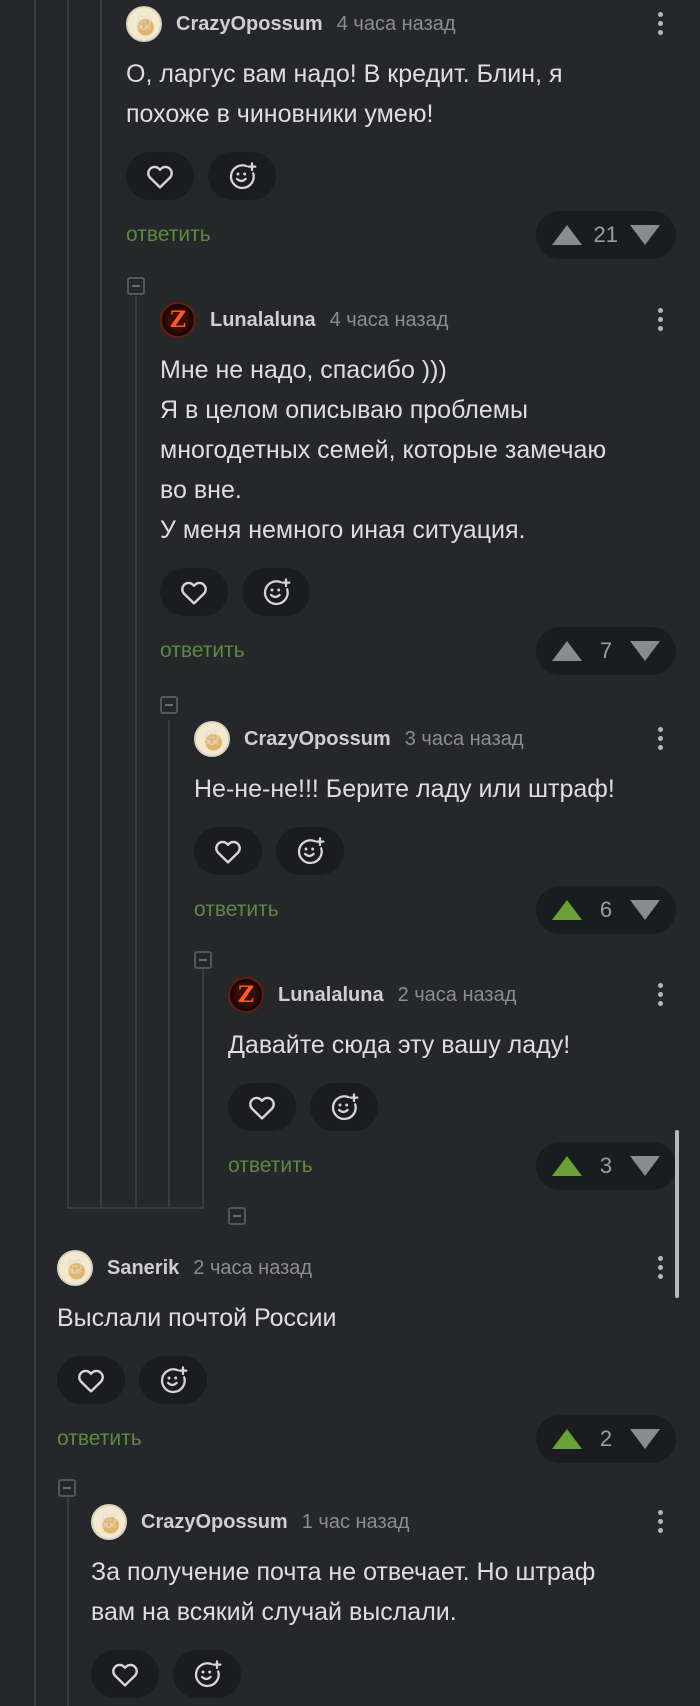 This screenshot has height=1706, width=700. Describe the element at coordinates (399, 1045) in the screenshot. I see `comment-text: Давайте сюда эту вашу ладу!` at that location.